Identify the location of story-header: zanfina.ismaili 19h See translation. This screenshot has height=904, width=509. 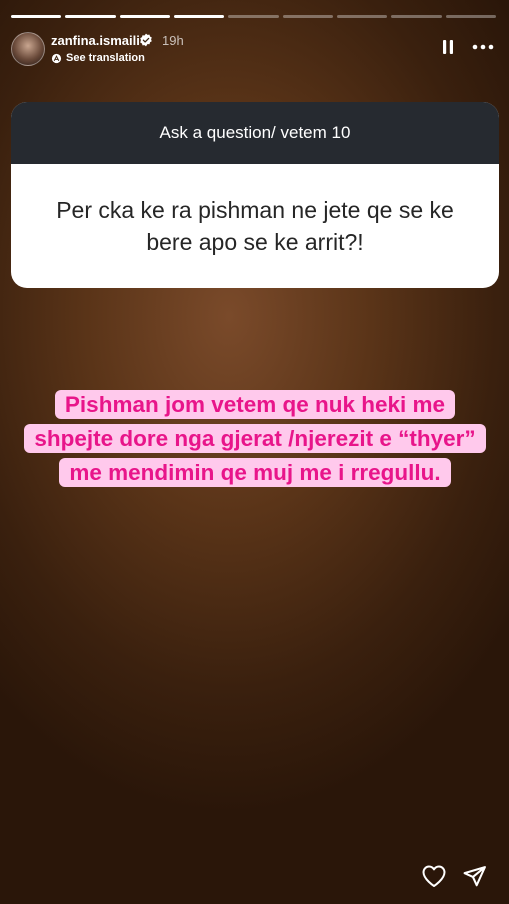
(253, 48).